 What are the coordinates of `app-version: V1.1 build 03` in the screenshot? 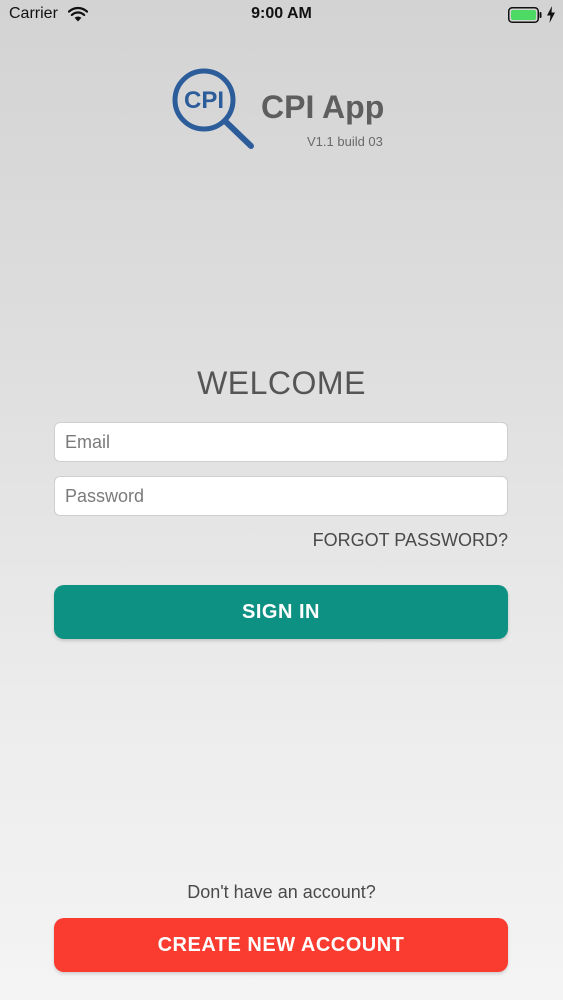 It's located at (345, 141).